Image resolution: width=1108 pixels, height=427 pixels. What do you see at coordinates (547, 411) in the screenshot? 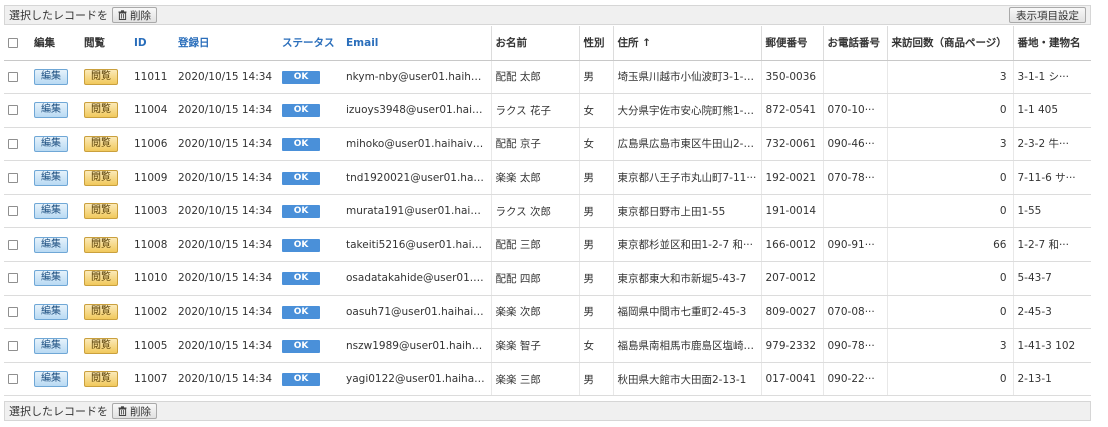
I see `bottom-action-bar: 選択したレコードを 削除` at bounding box center [547, 411].